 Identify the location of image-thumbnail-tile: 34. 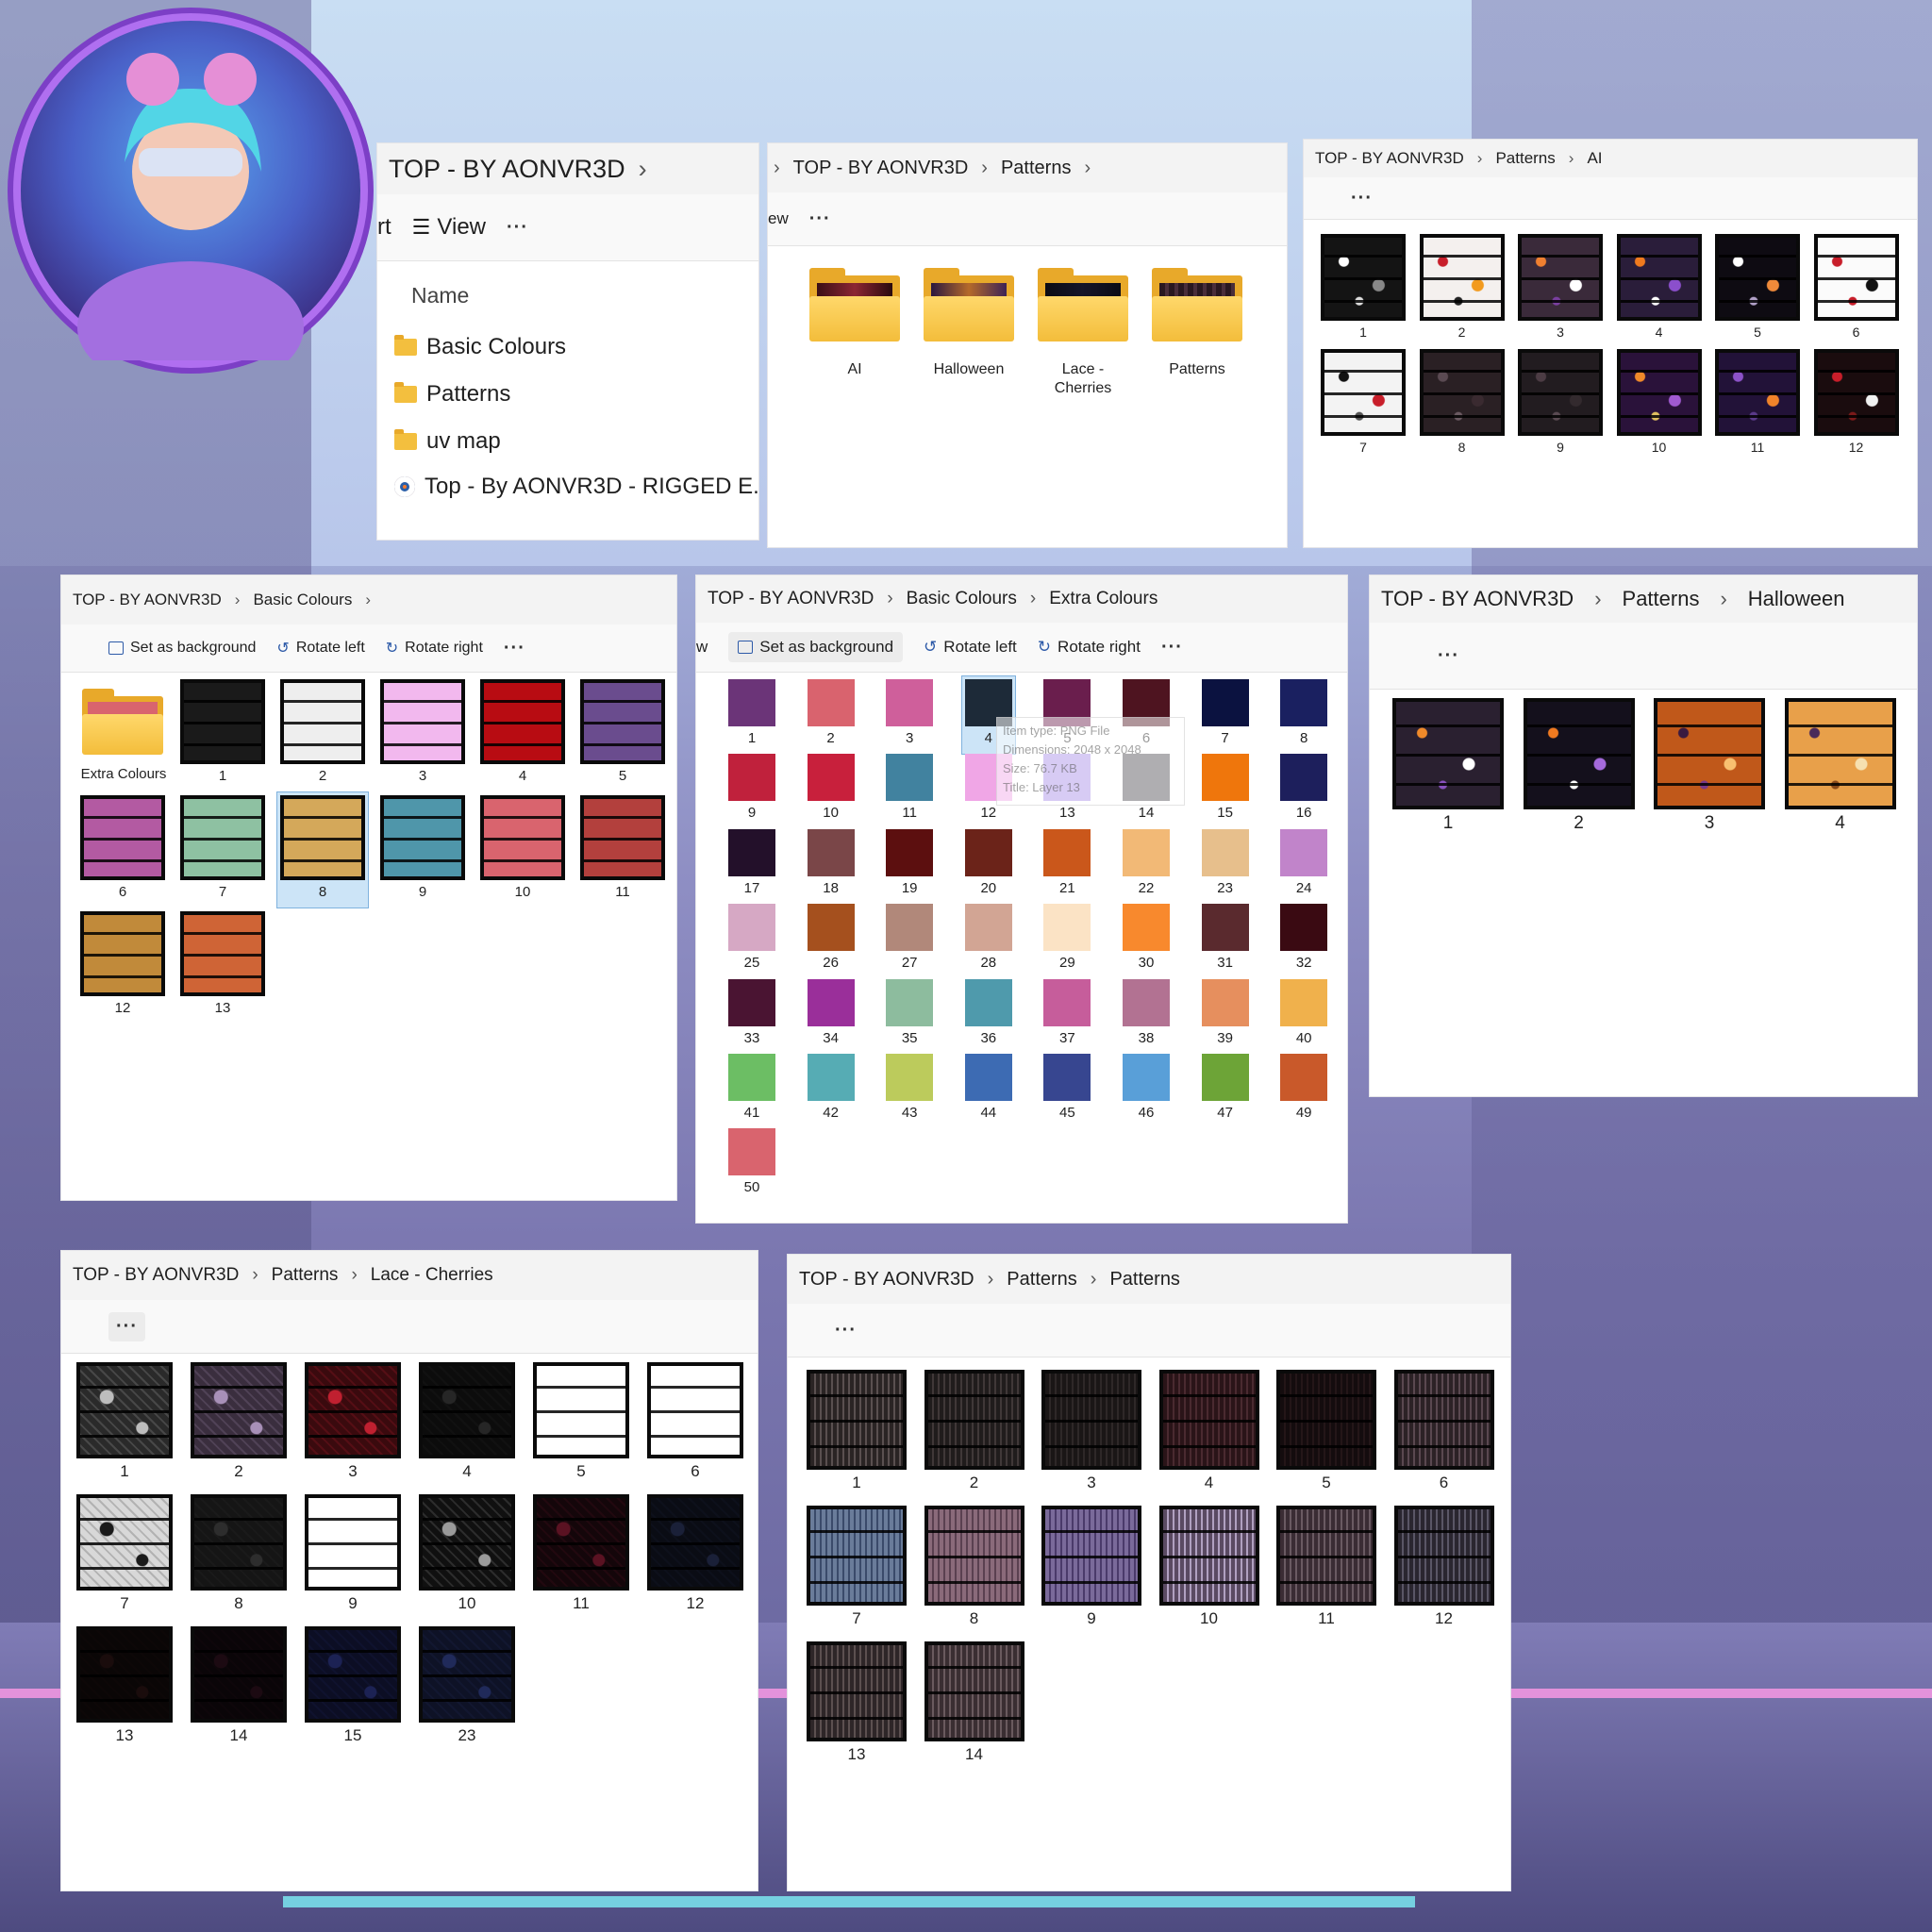
(831, 1016).